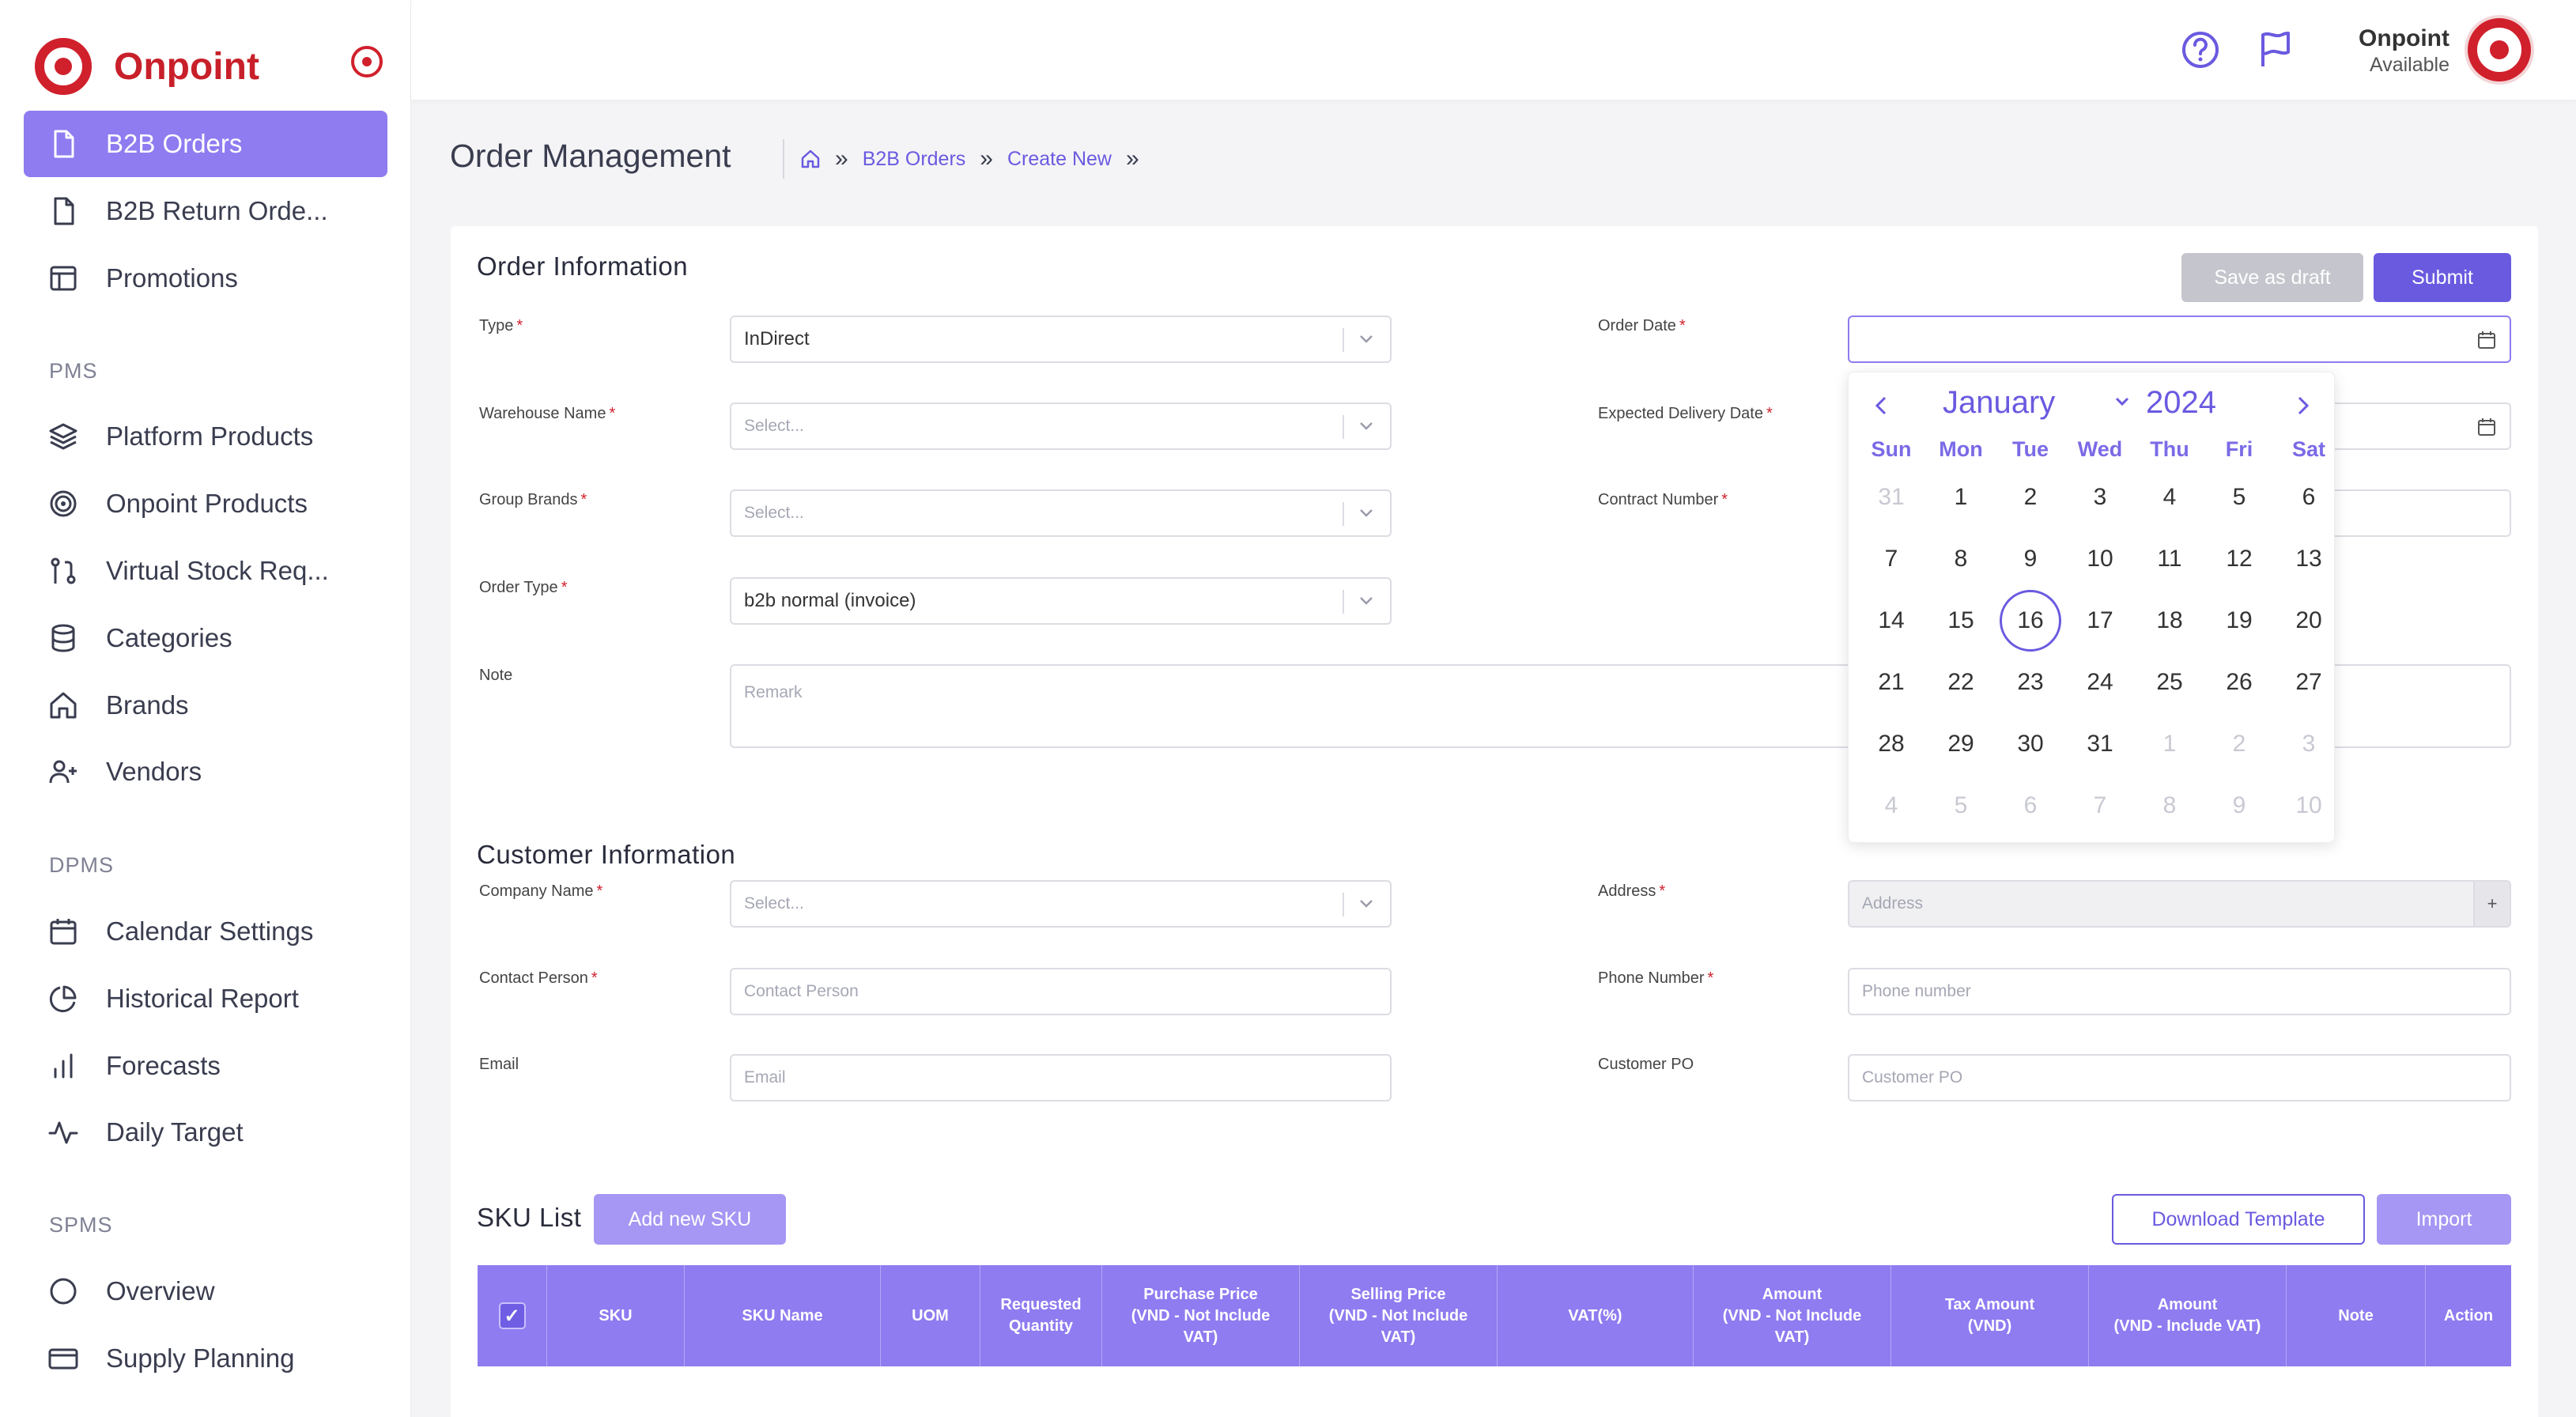 Image resolution: width=2576 pixels, height=1417 pixels. I want to click on calendar-day: 23, so click(2030, 682).